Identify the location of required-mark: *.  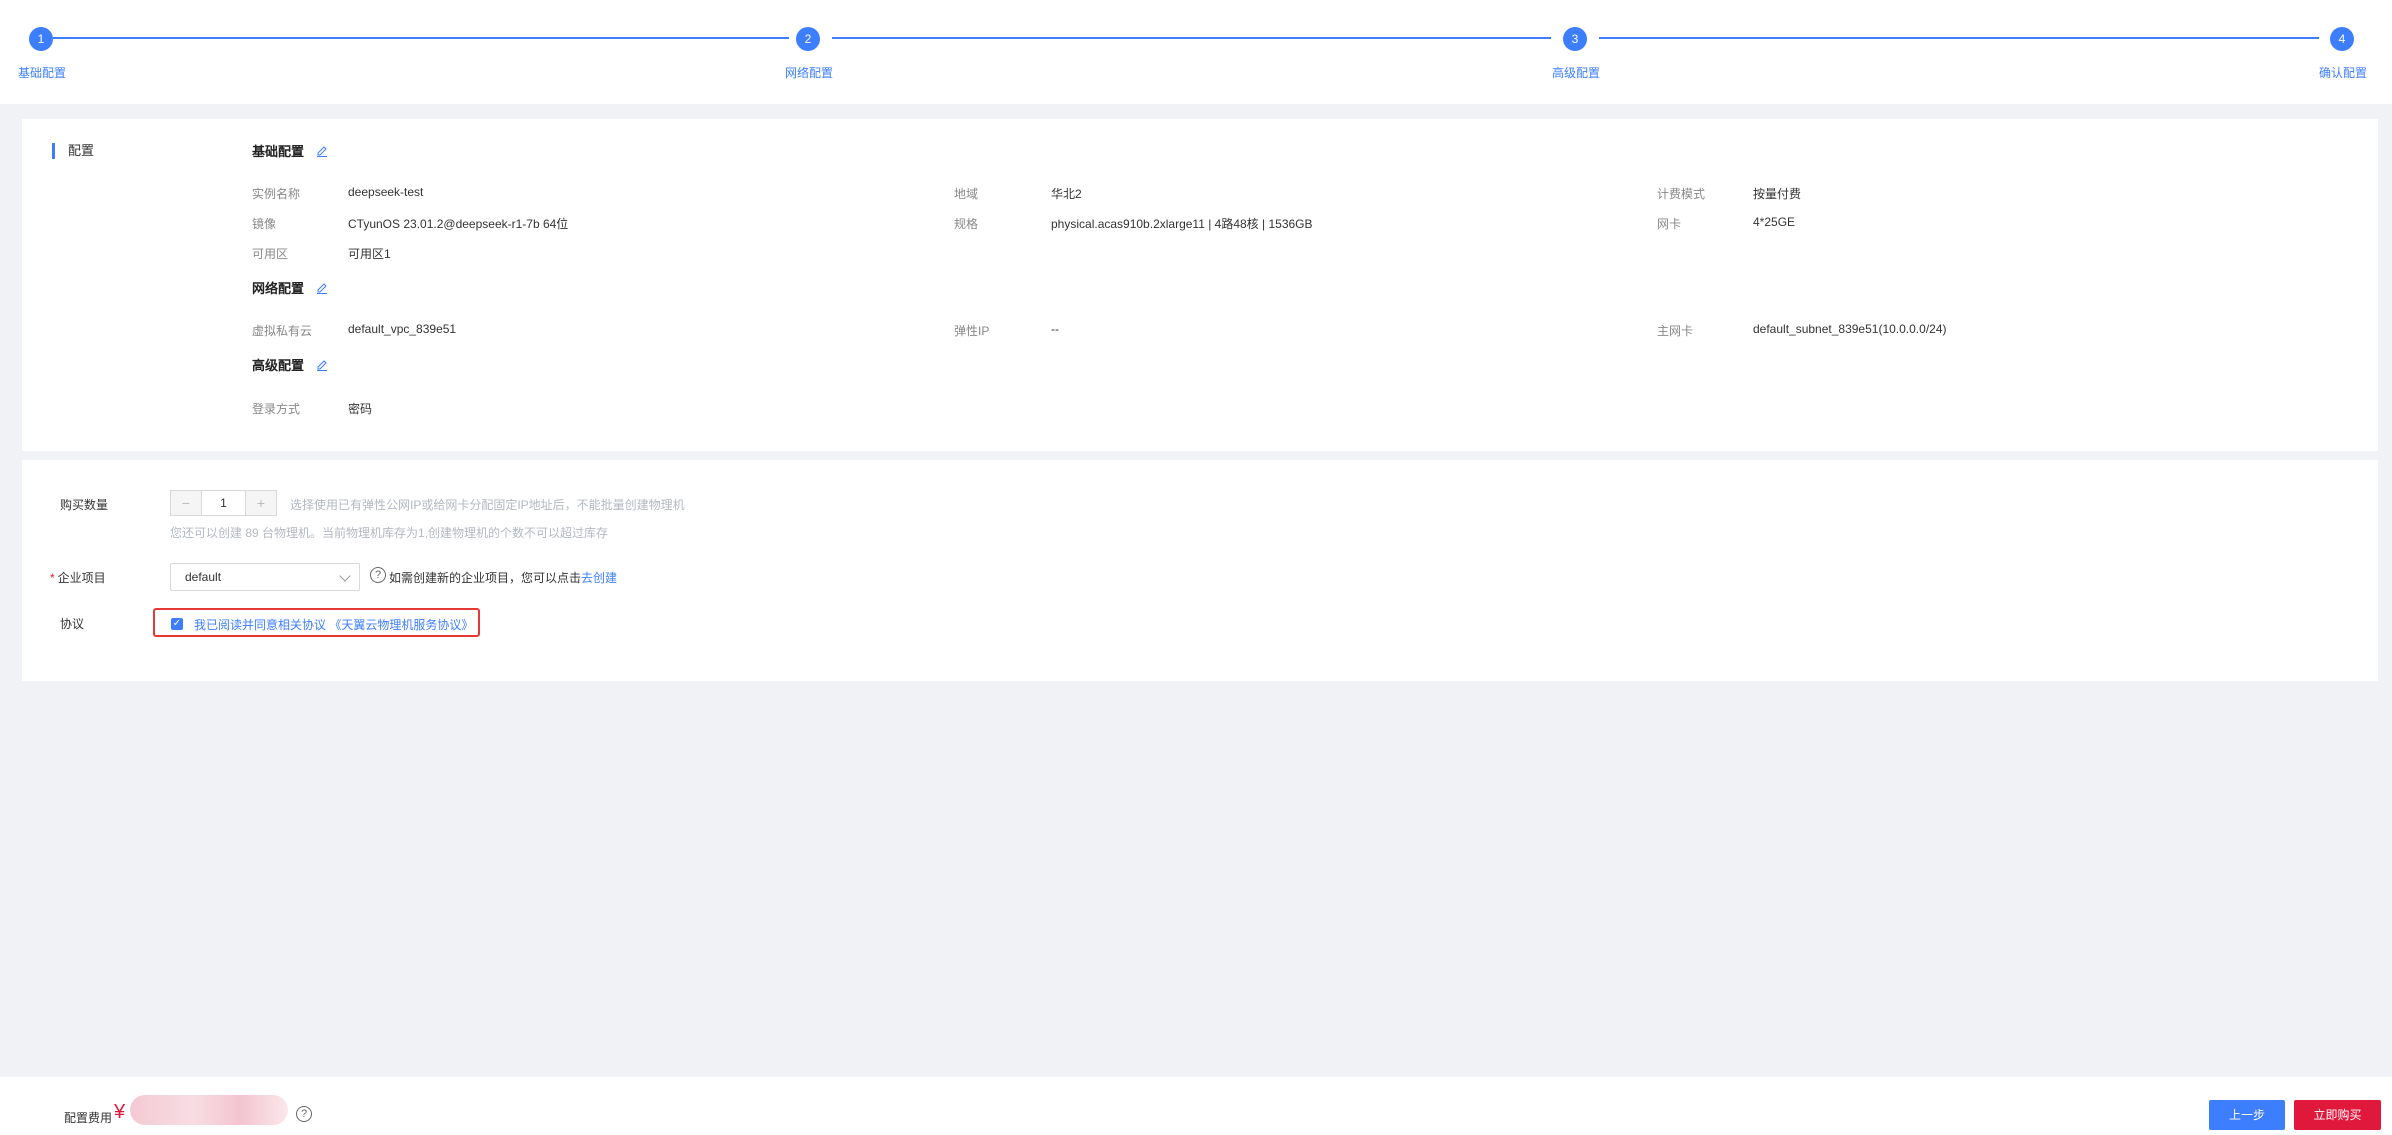
(52, 578).